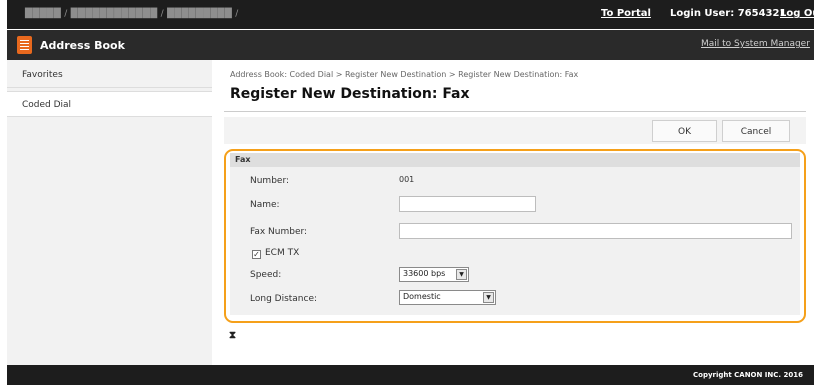  What do you see at coordinates (626, 13) in the screenshot?
I see `to-portal-link: To Portal` at bounding box center [626, 13].